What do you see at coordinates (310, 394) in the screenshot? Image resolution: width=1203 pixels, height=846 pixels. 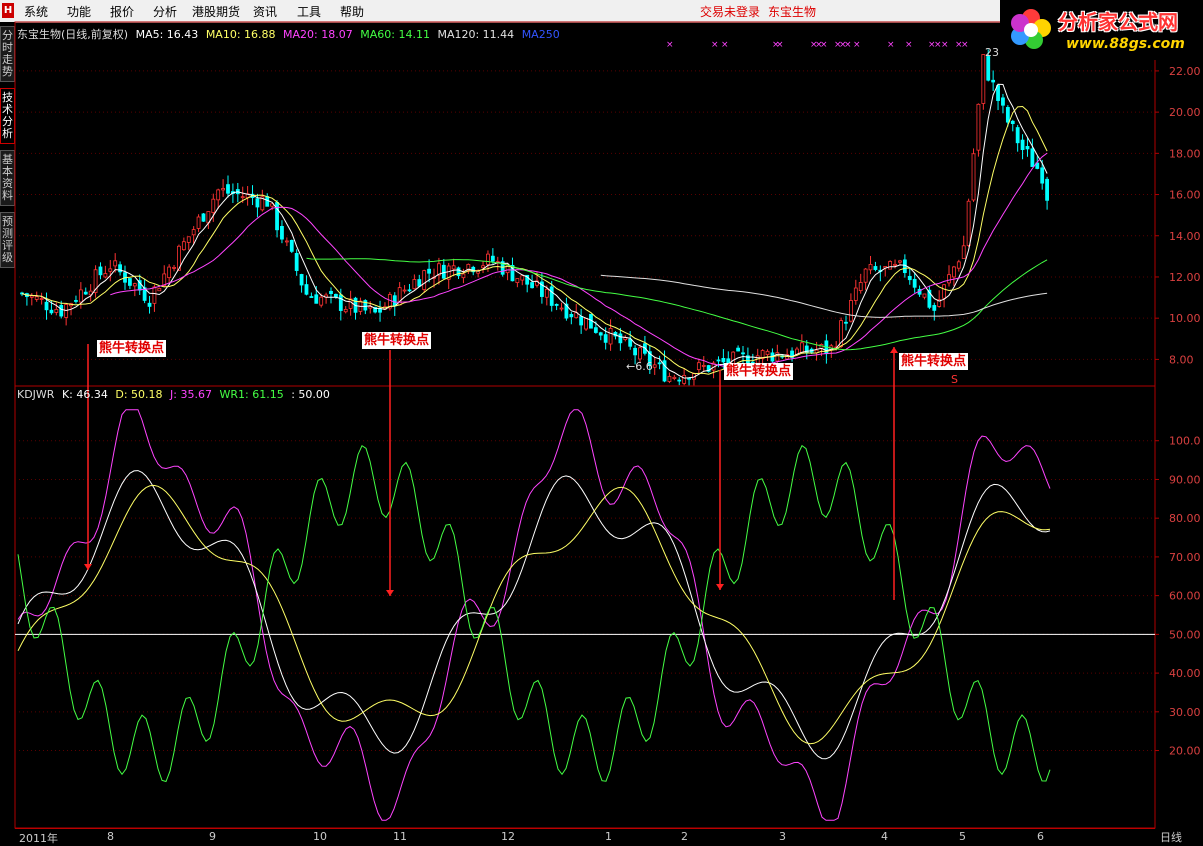 I see `kdj-base-label: : 50.00` at bounding box center [310, 394].